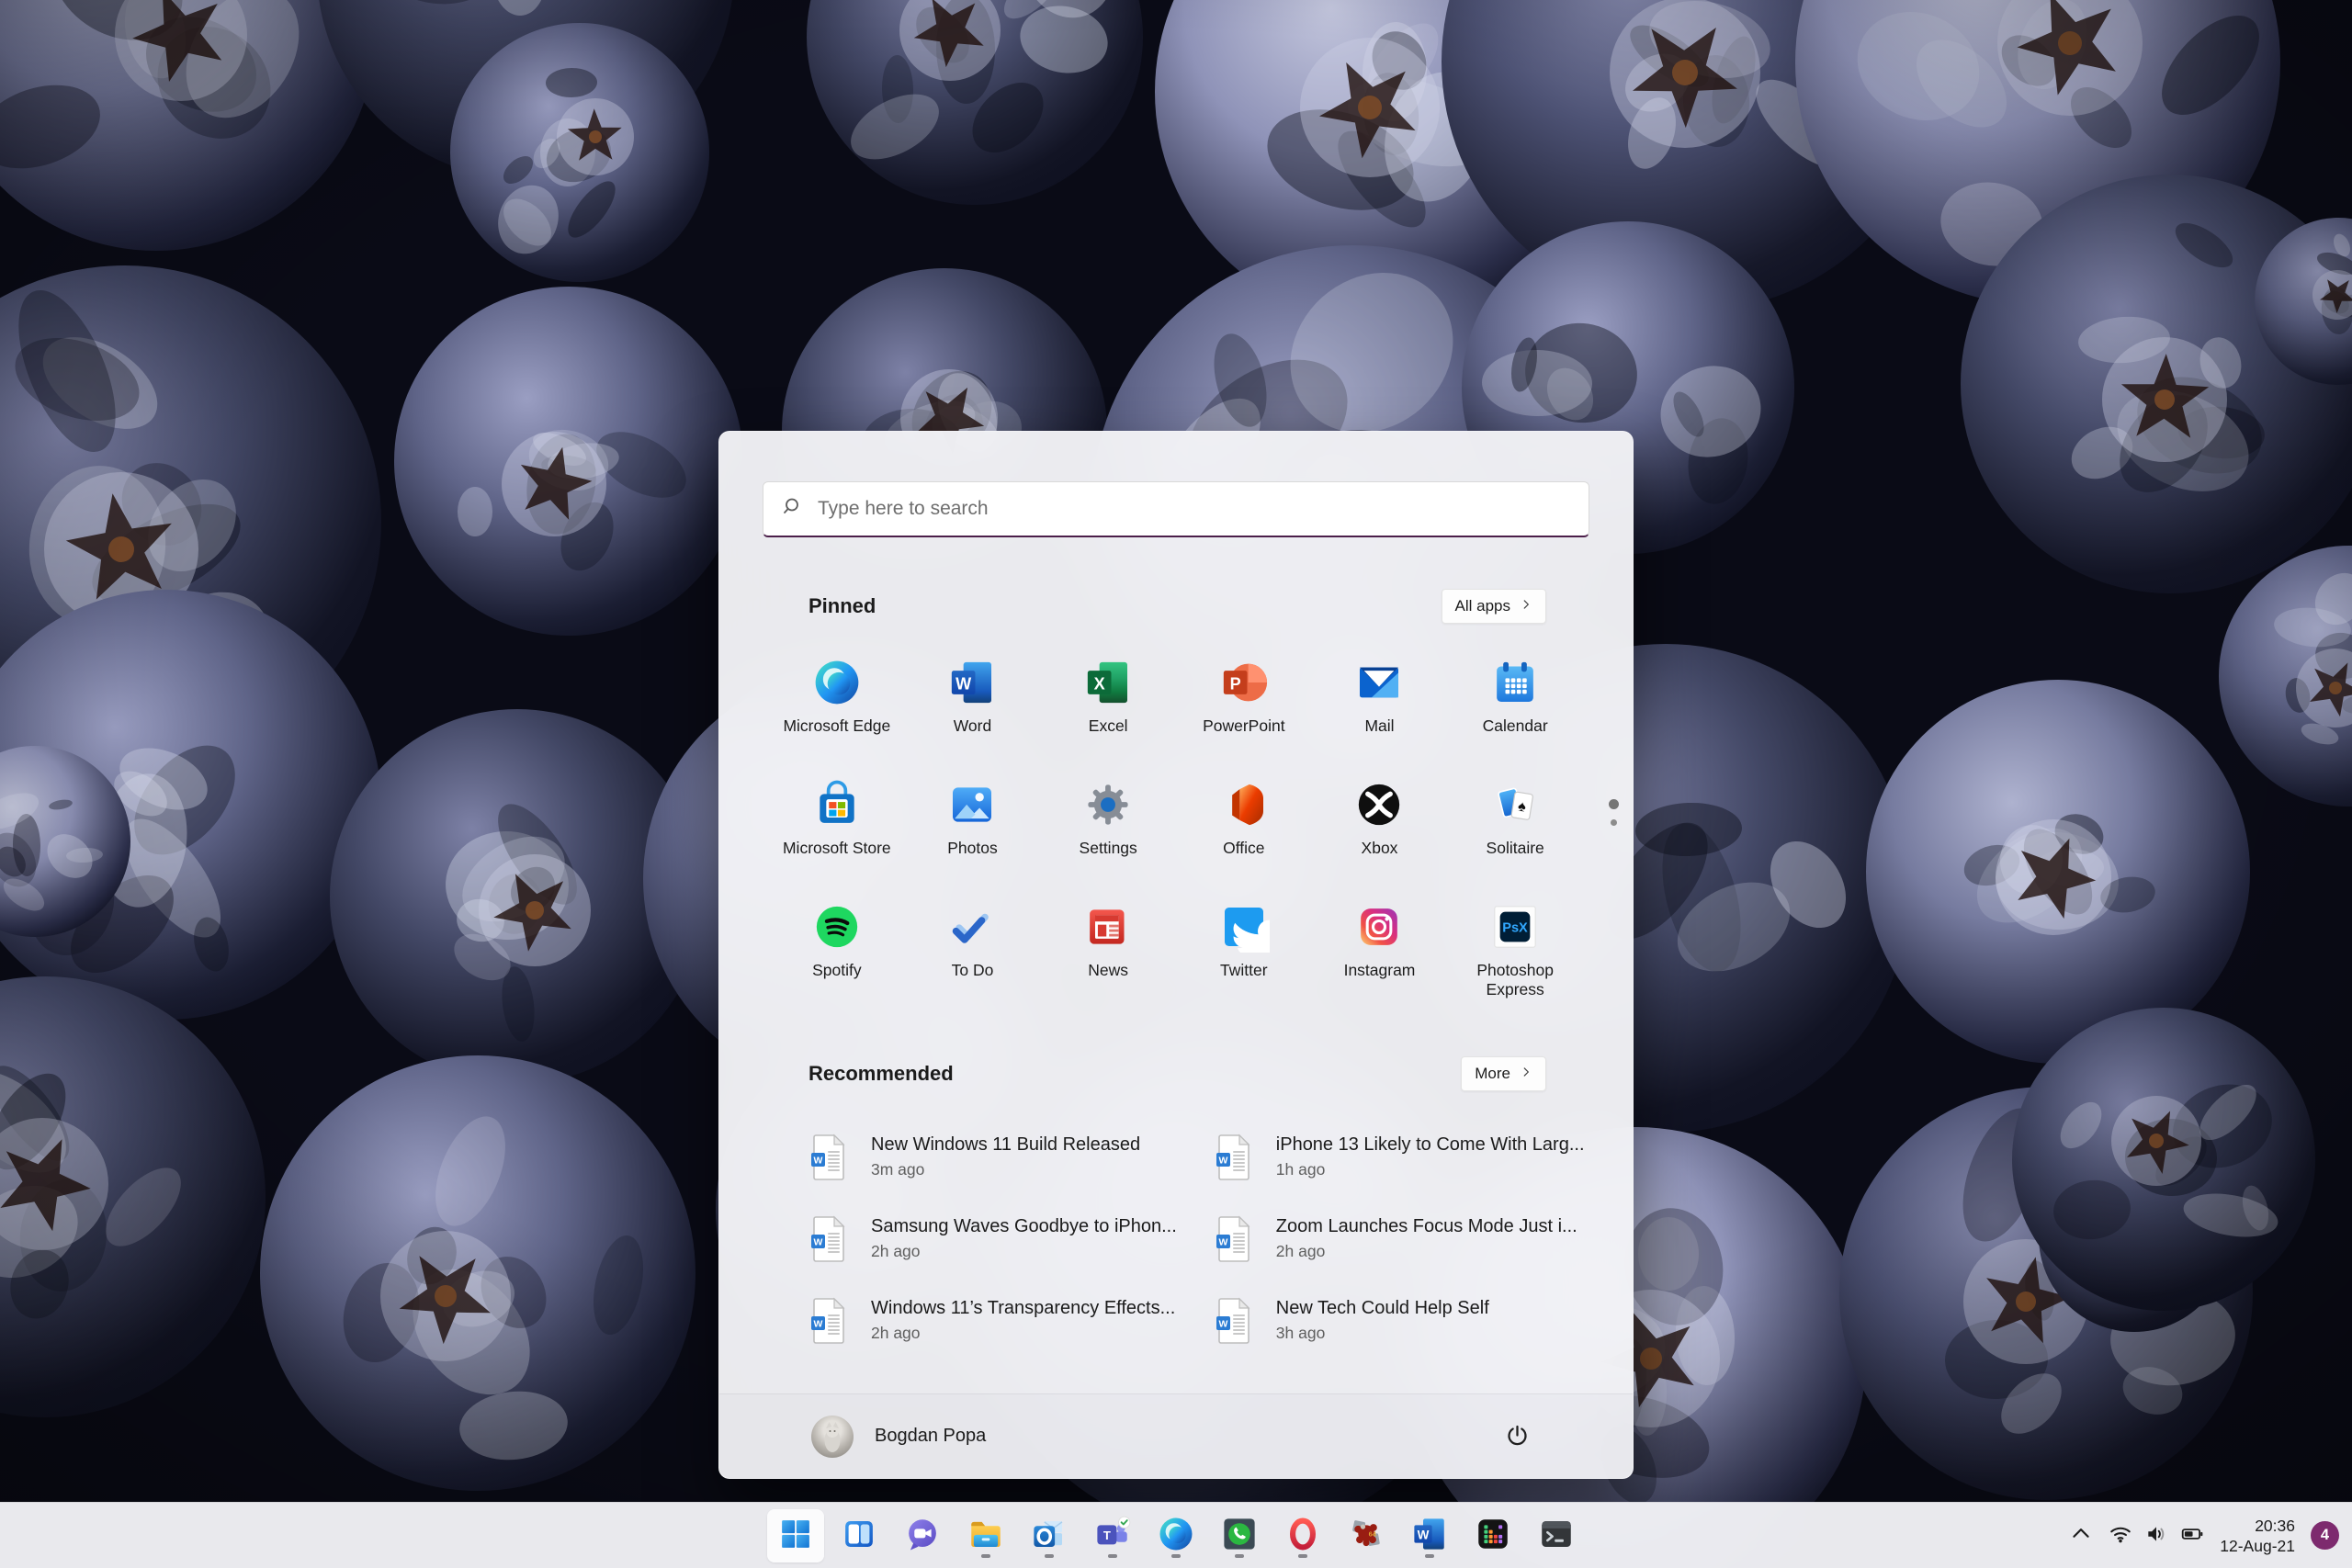 The image size is (2352, 1568). What do you see at coordinates (1108, 955) in the screenshot?
I see `pinned-app-news: News` at bounding box center [1108, 955].